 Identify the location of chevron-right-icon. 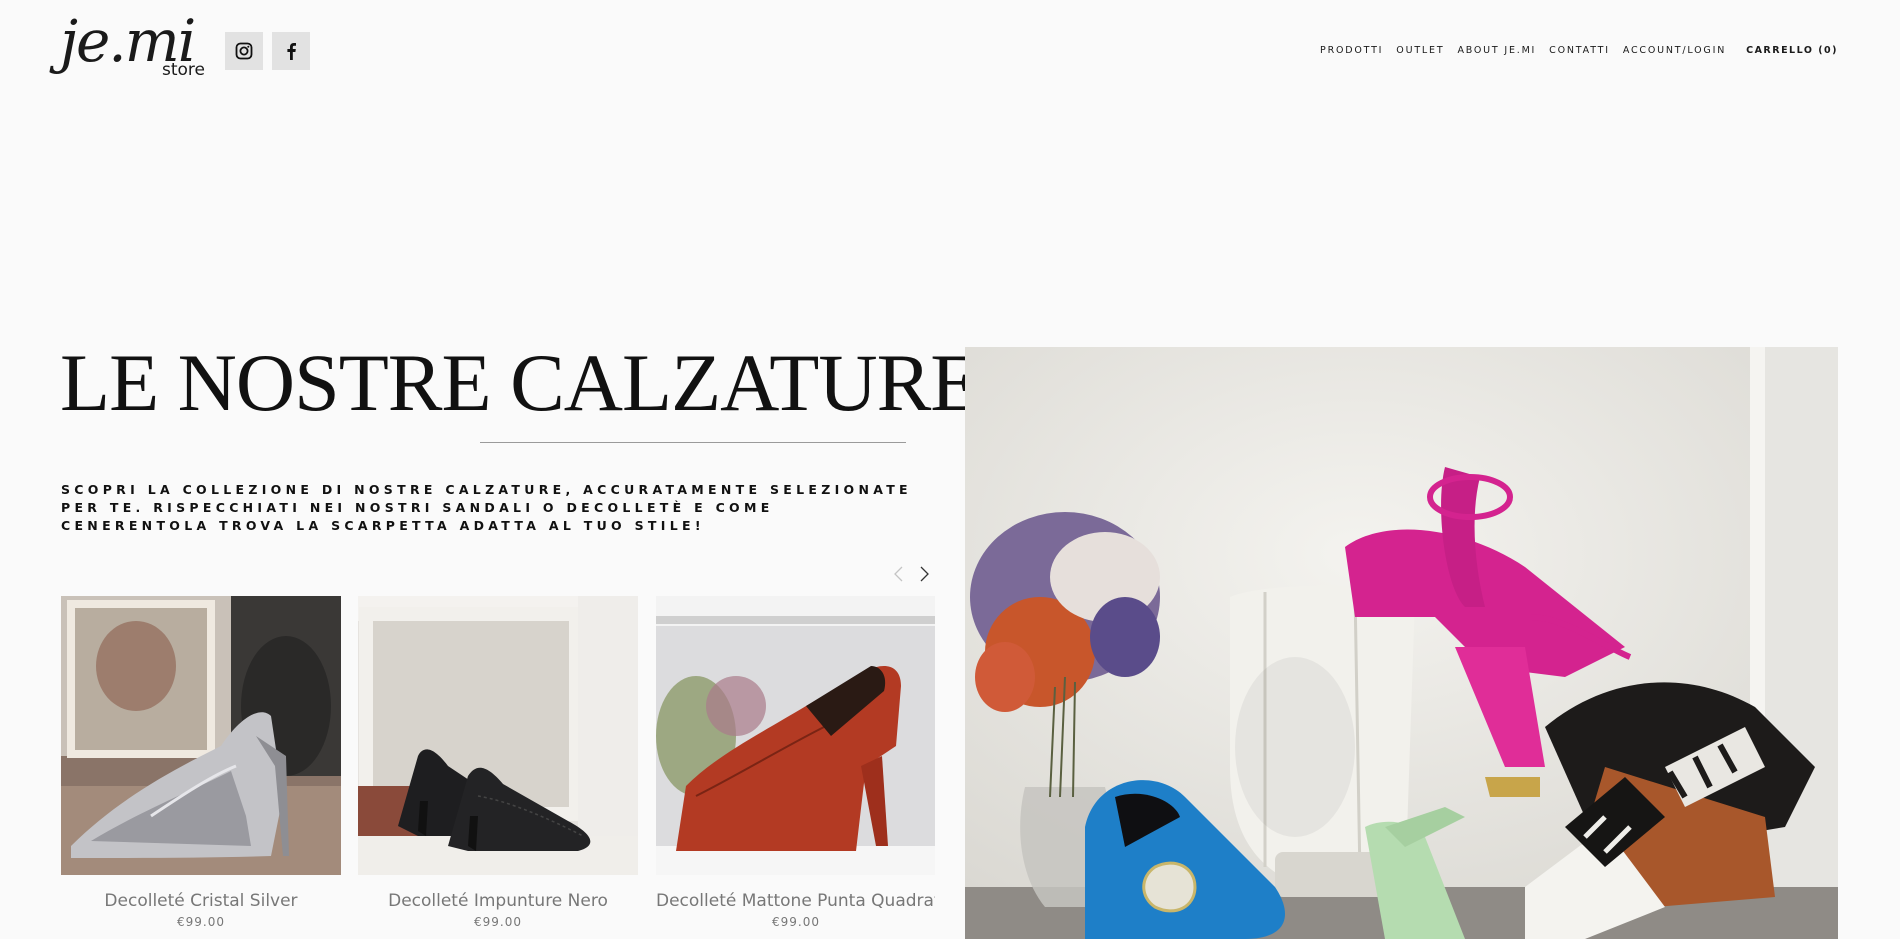
(924, 574).